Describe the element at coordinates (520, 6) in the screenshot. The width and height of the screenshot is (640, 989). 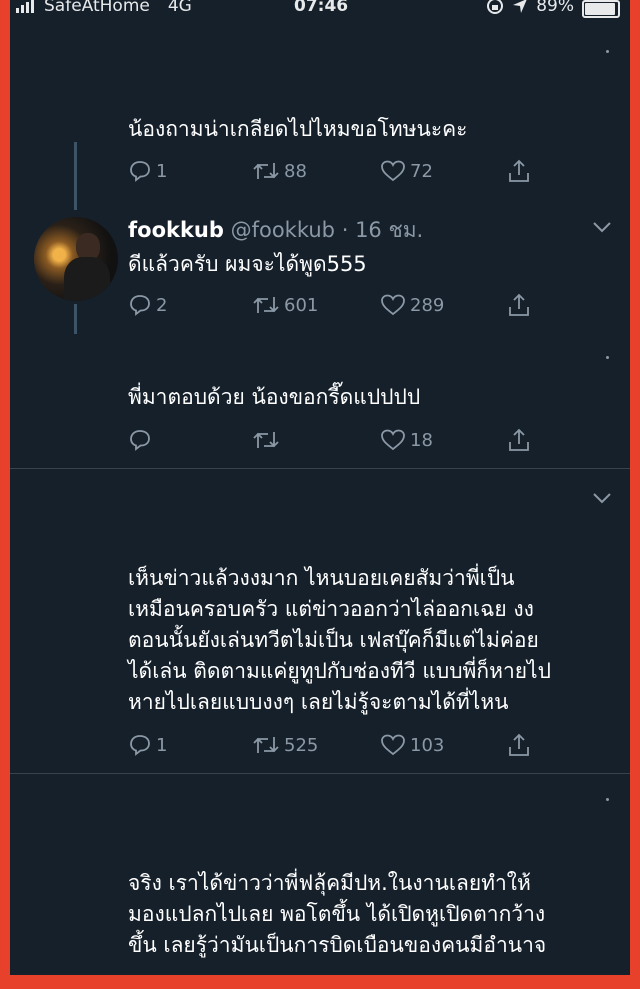
I see `location-icon` at that location.